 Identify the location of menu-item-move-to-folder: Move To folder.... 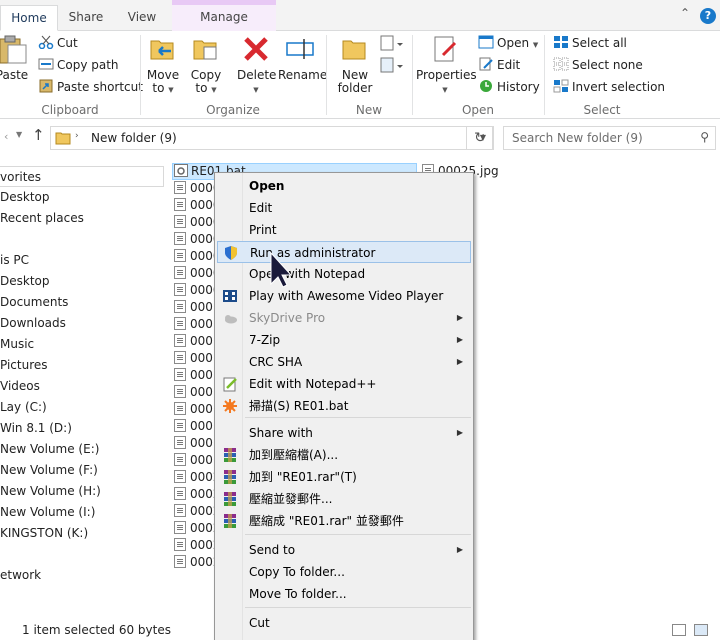
(344, 594).